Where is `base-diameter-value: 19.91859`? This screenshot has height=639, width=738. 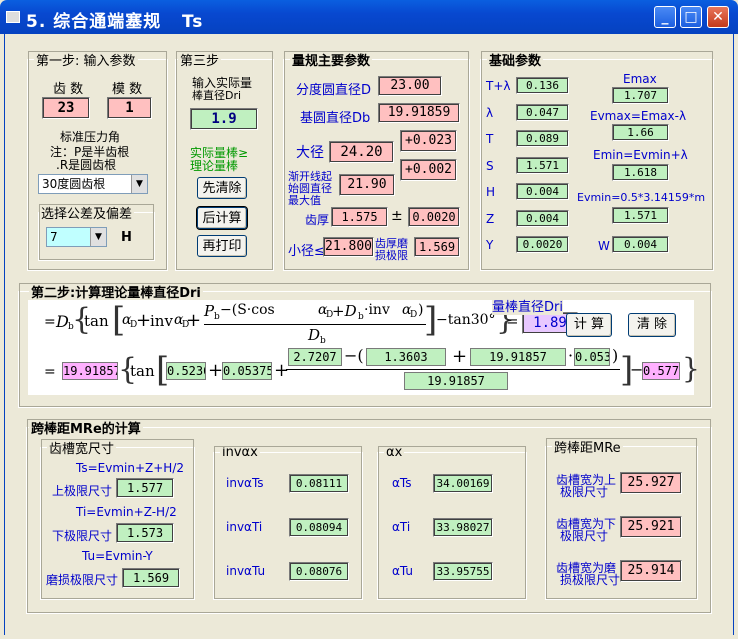
base-diameter-value: 19.91859 is located at coordinates (419, 113).